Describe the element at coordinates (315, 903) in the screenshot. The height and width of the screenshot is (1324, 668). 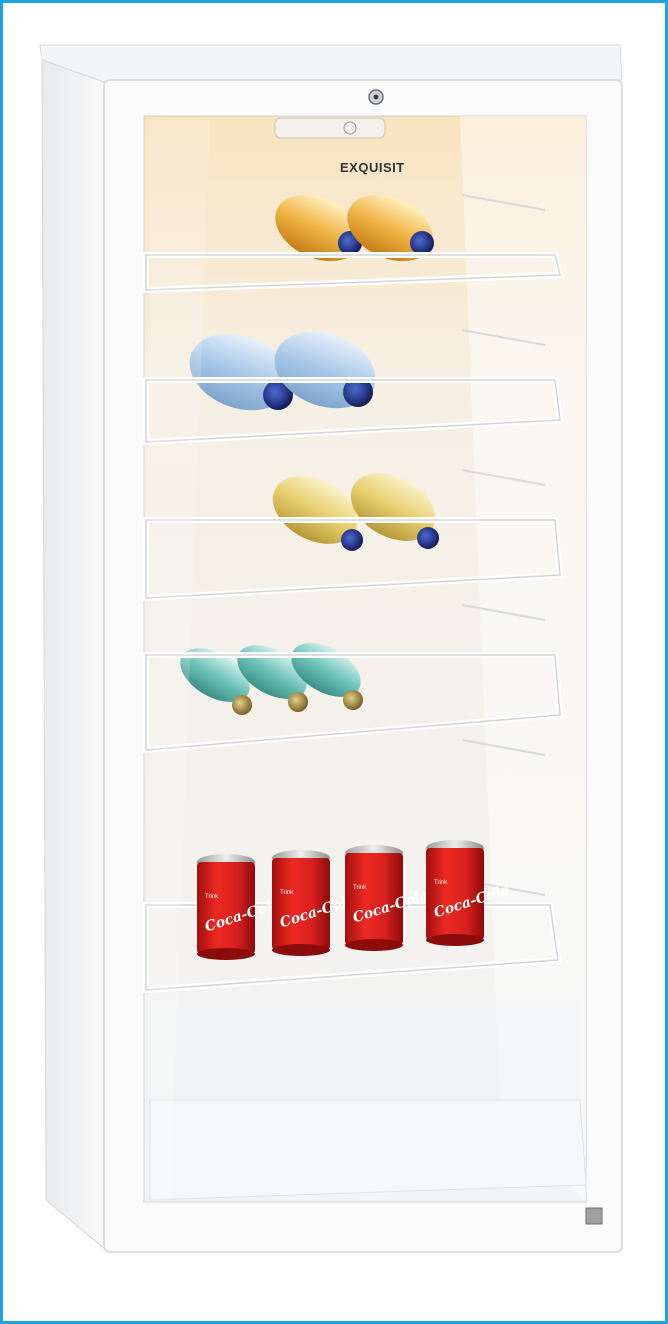
I see `cola-can-2: Trink Coca-Cola` at that location.